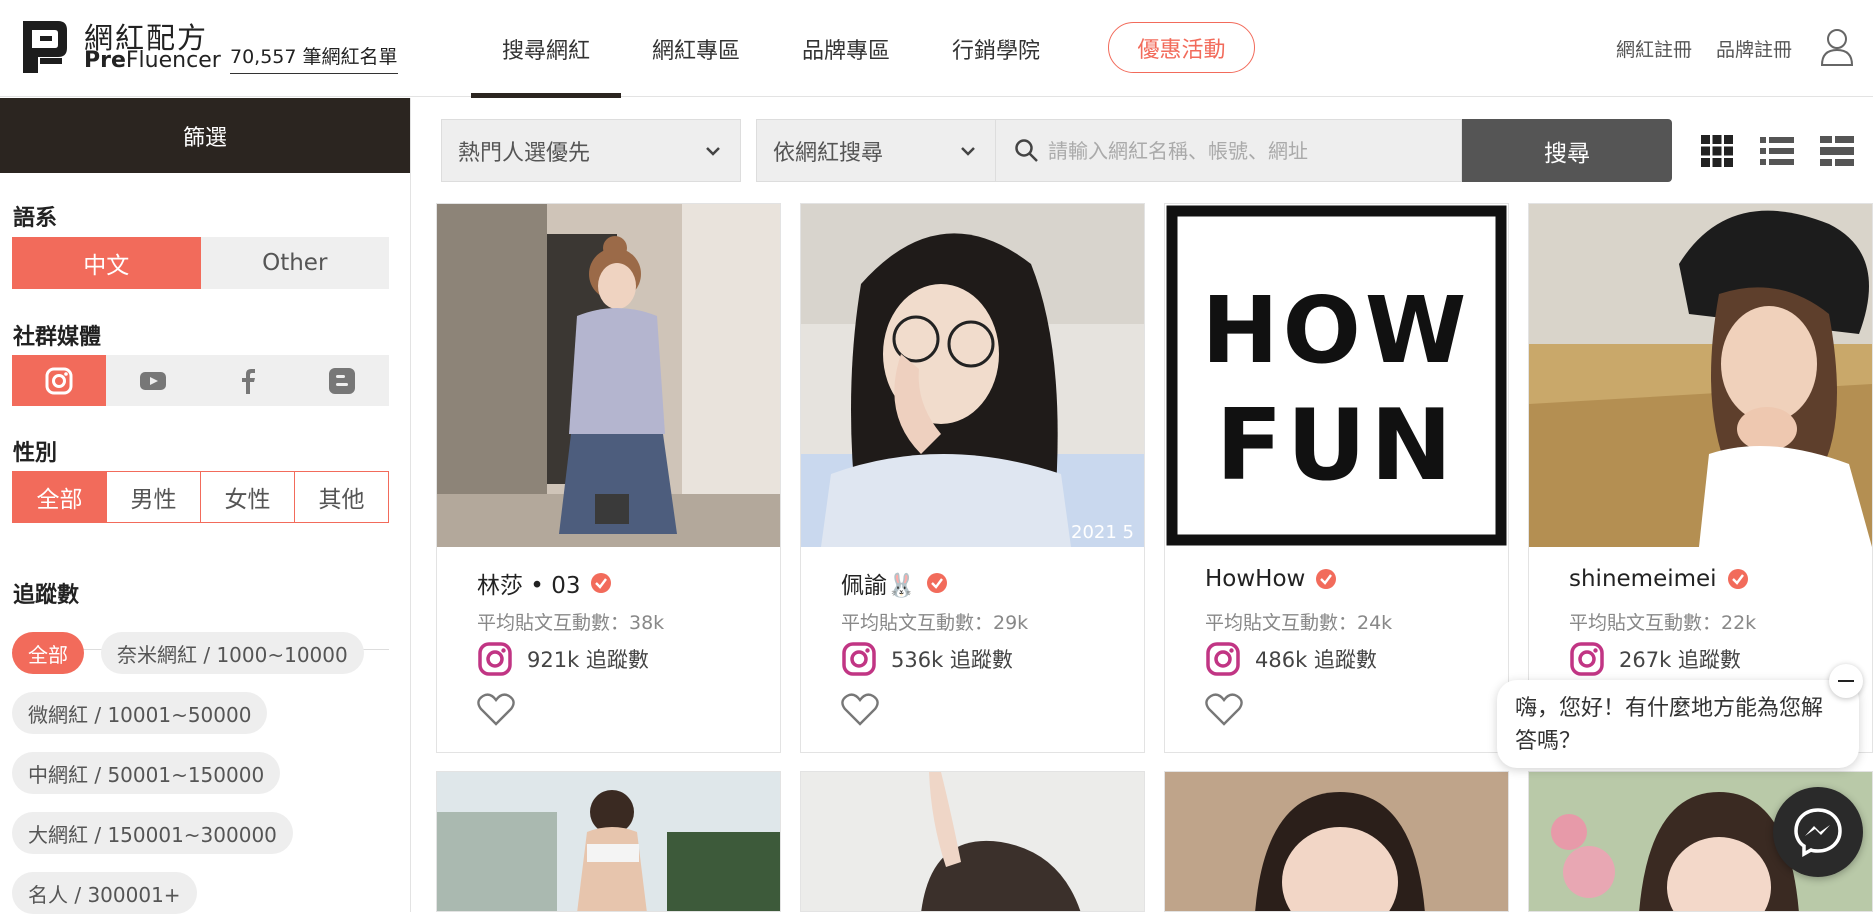  Describe the element at coordinates (524, 153) in the screenshot. I see `sort-dropdown-value: 熱門人選優先` at that location.